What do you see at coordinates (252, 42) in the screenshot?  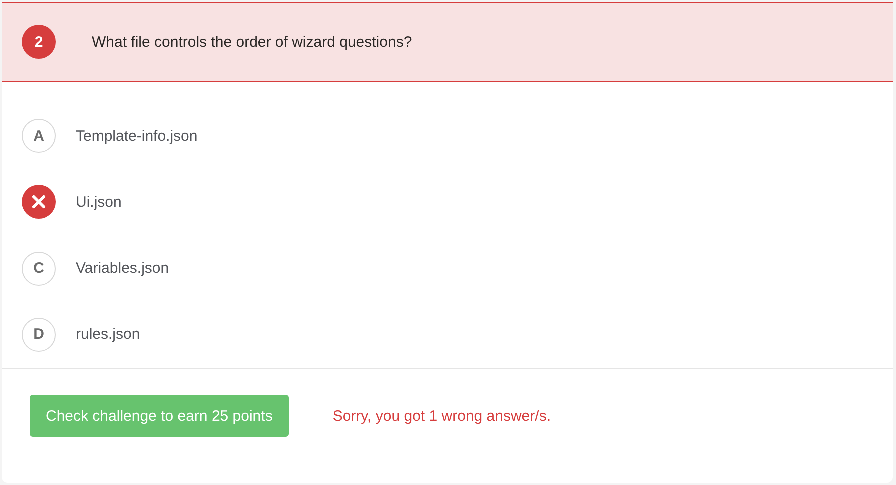 I see `question-text: What file controls the order of wizard questions?` at bounding box center [252, 42].